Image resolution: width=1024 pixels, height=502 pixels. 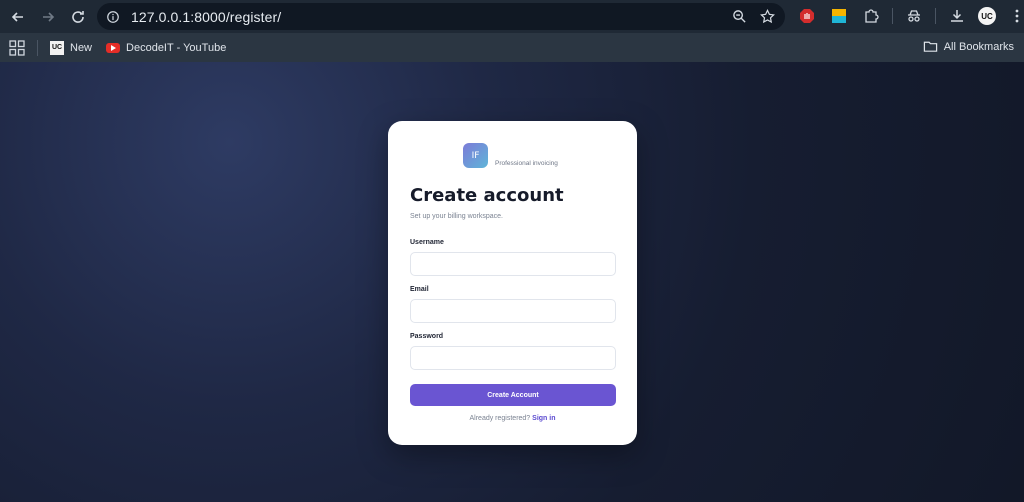 What do you see at coordinates (501, 418) in the screenshot?
I see `footer-text: Already registered?` at bounding box center [501, 418].